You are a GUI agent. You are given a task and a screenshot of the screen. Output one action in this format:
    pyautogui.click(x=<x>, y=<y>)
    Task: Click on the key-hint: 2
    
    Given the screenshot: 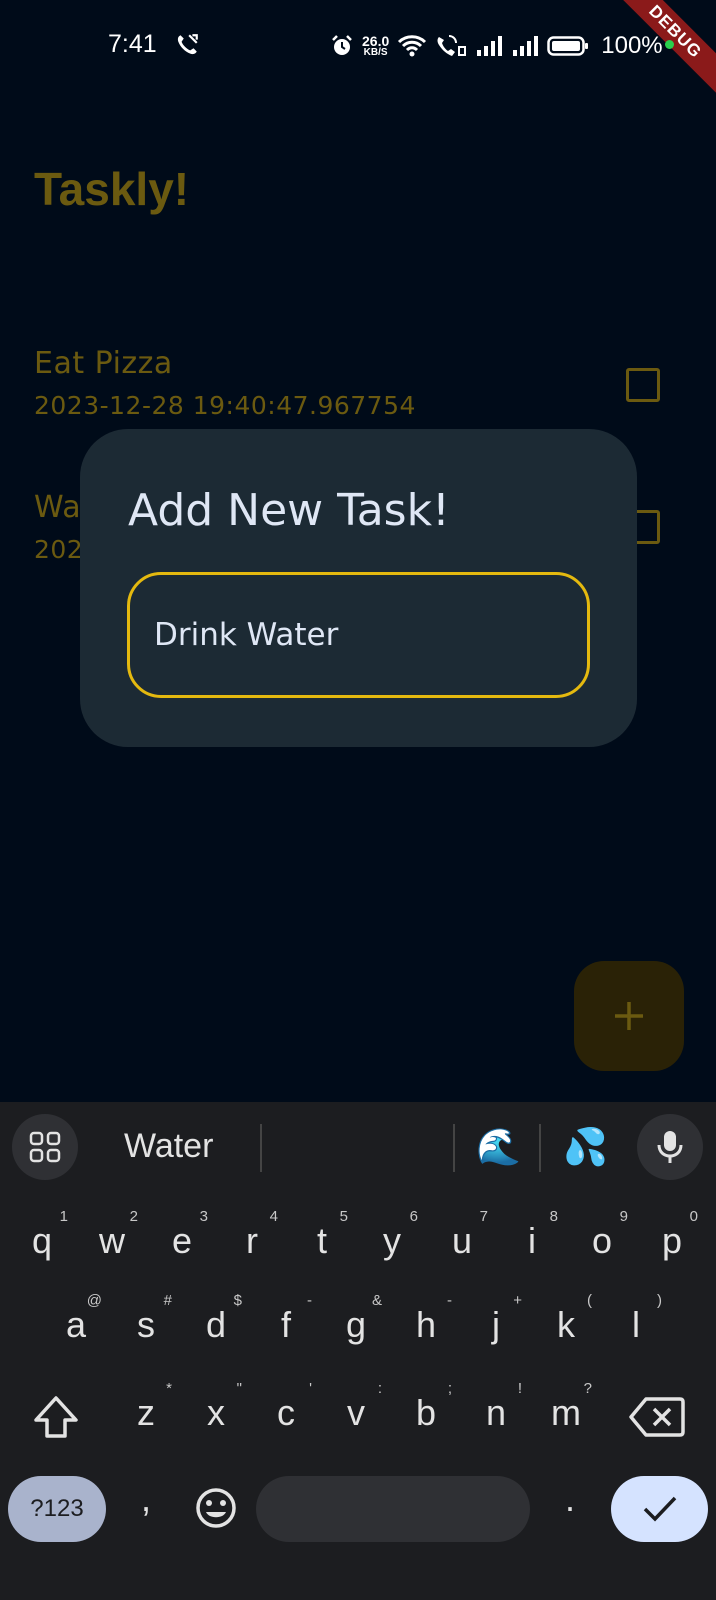 What is the action you would take?
    pyautogui.click(x=133, y=1216)
    